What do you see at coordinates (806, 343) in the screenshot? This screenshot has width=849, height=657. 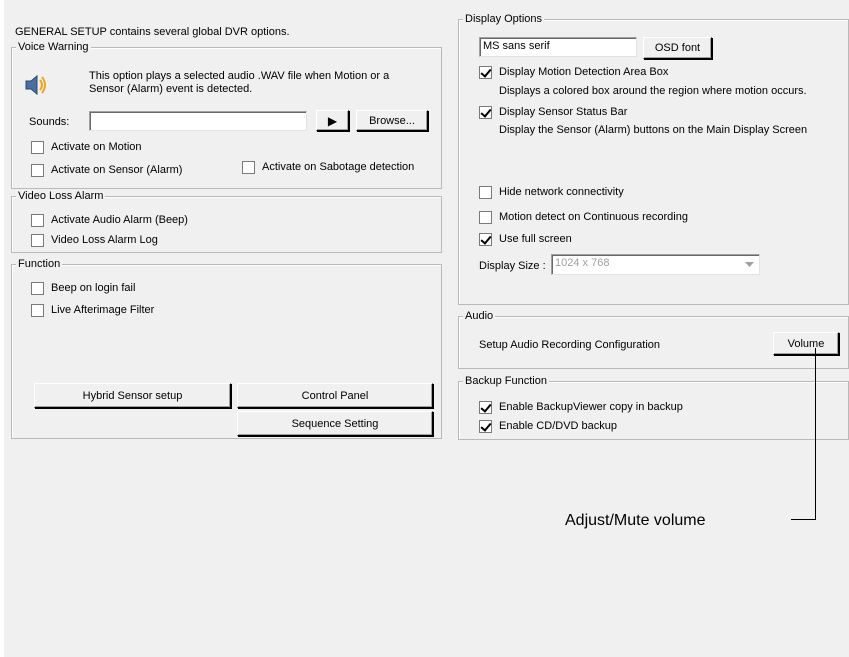 I see `volume-button: Volume` at bounding box center [806, 343].